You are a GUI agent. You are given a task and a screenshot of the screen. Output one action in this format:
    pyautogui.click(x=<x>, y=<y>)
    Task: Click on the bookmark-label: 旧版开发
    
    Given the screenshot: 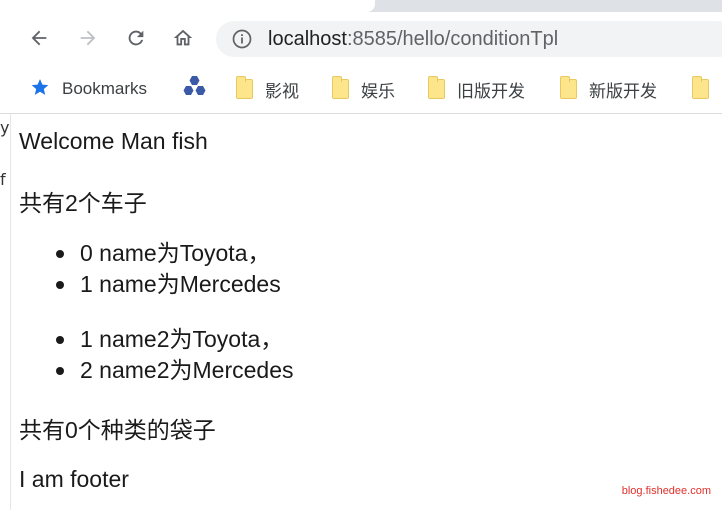 What is the action you would take?
    pyautogui.click(x=491, y=91)
    